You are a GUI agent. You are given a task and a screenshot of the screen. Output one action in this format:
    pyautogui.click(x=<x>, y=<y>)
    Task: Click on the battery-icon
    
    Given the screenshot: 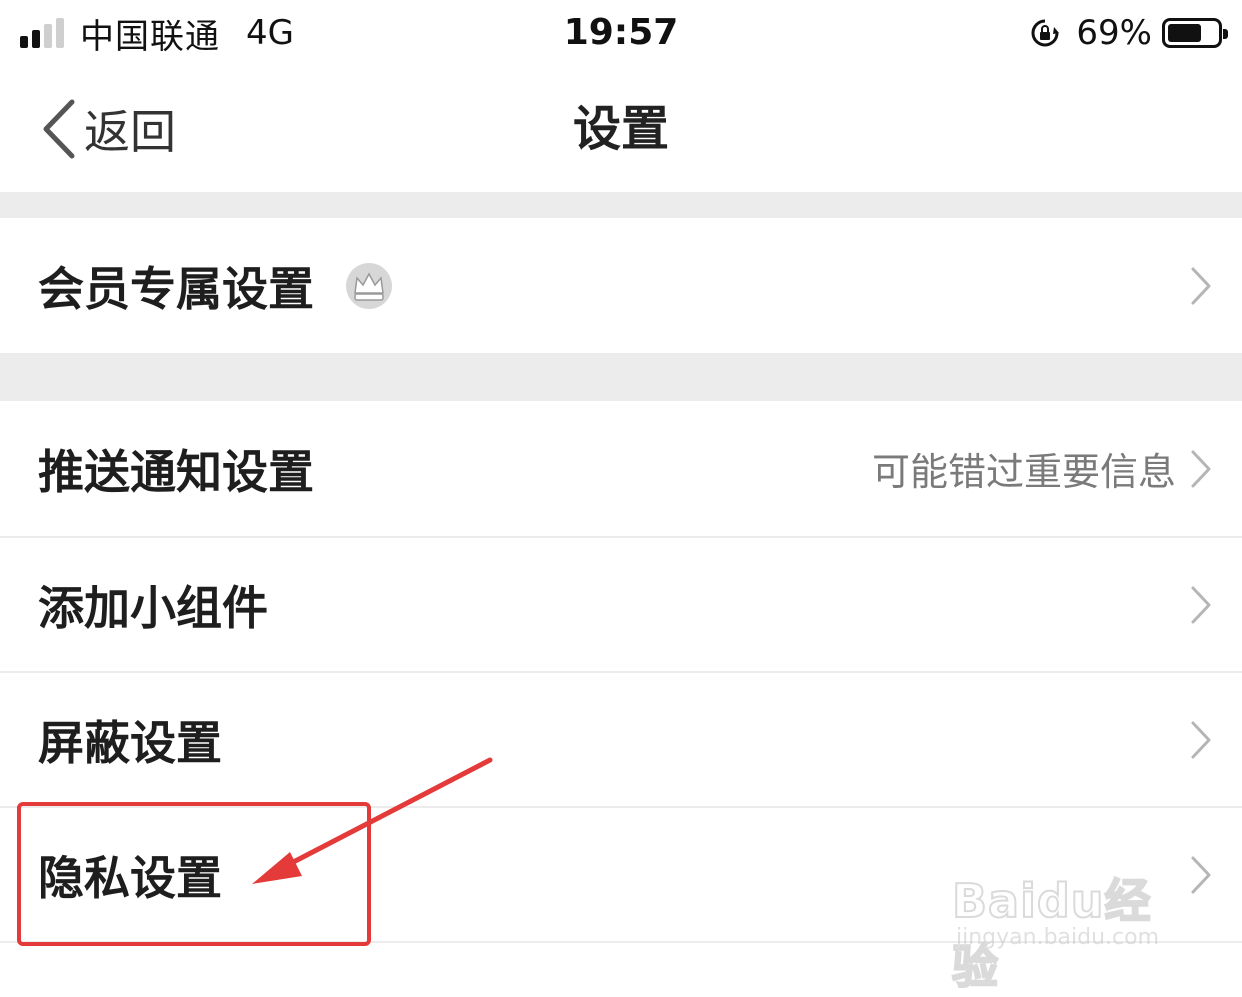 What is the action you would take?
    pyautogui.click(x=1195, y=33)
    